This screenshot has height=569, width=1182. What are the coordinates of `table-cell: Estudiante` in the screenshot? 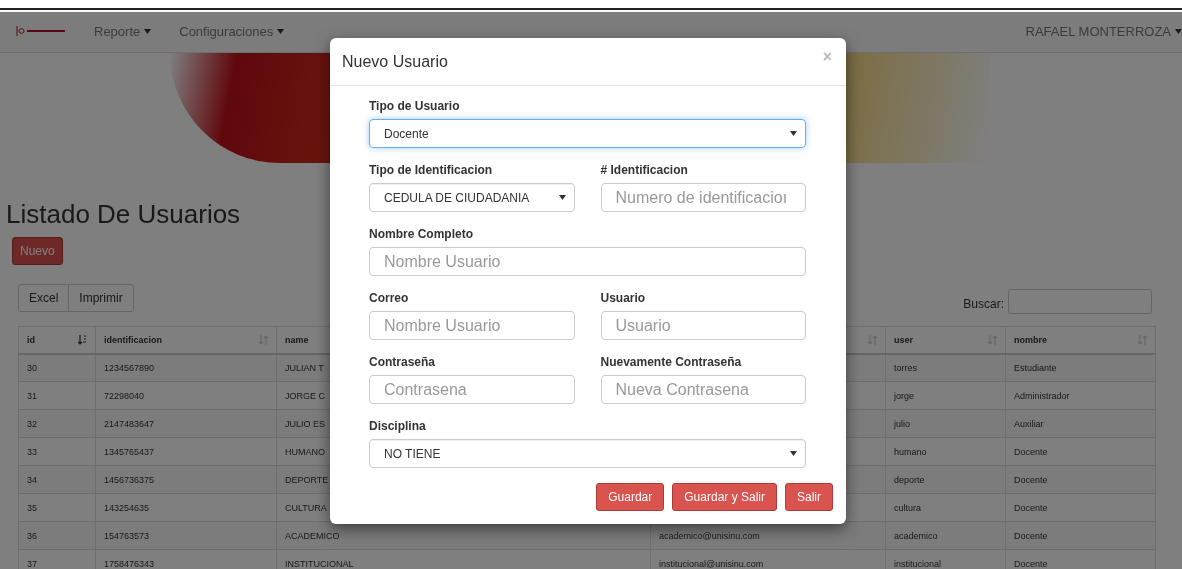 It's located at (1035, 367).